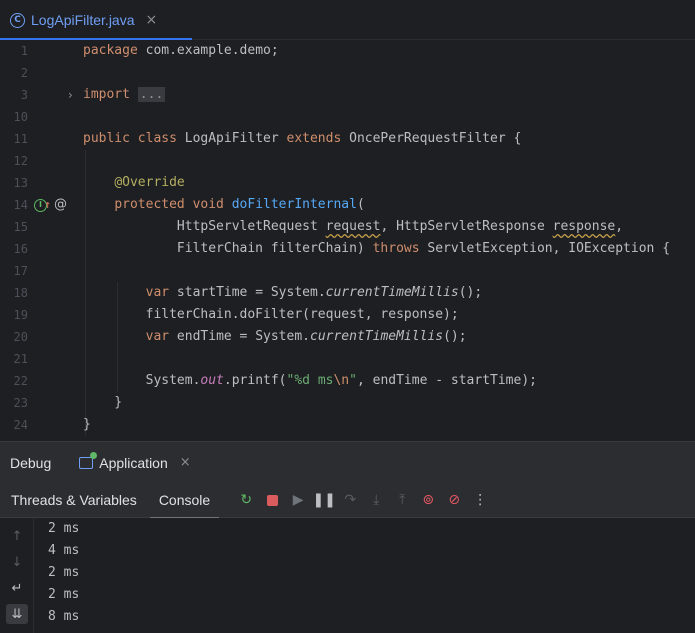 Image resolution: width=695 pixels, height=633 pixels. Describe the element at coordinates (255, 380) in the screenshot. I see `code-token: .printf(` at that location.